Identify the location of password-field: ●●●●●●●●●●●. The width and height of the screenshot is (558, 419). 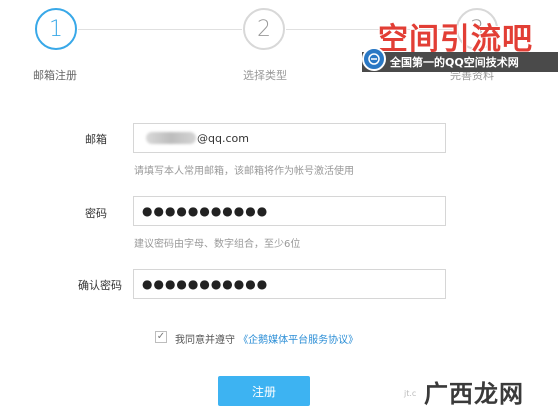
(289, 211).